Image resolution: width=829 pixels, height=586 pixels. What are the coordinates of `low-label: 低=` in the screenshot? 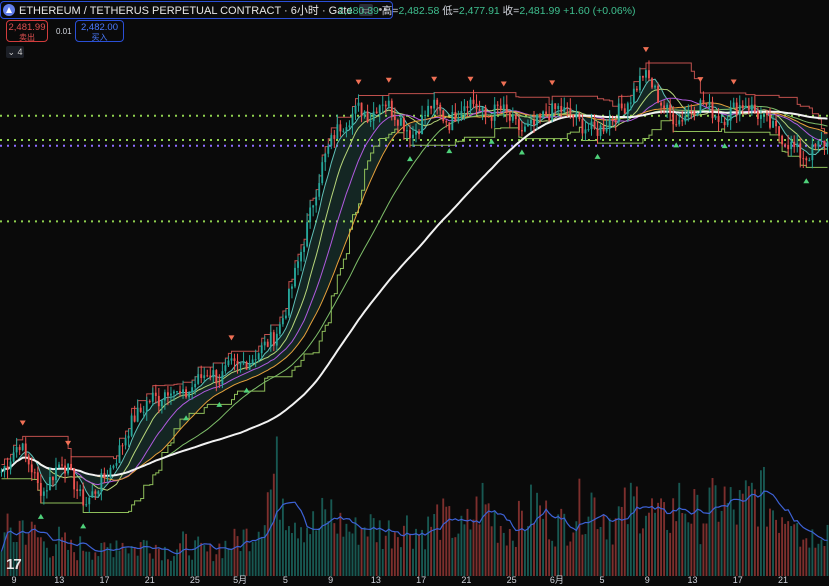 It's located at (450, 11).